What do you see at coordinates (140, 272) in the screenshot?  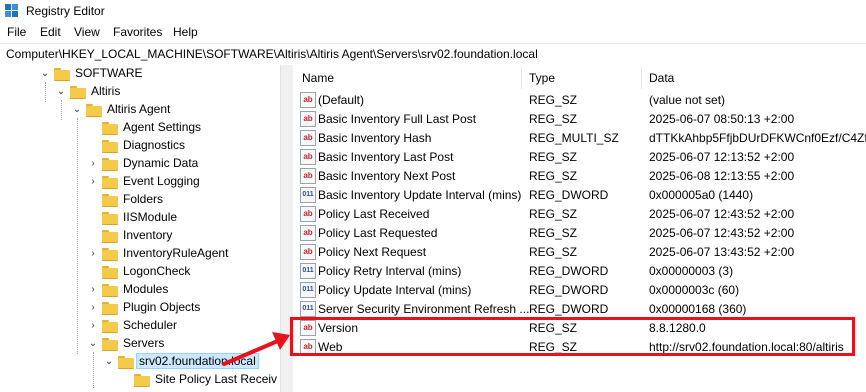 I see `tree-item-logoncheck: LogonCheck` at bounding box center [140, 272].